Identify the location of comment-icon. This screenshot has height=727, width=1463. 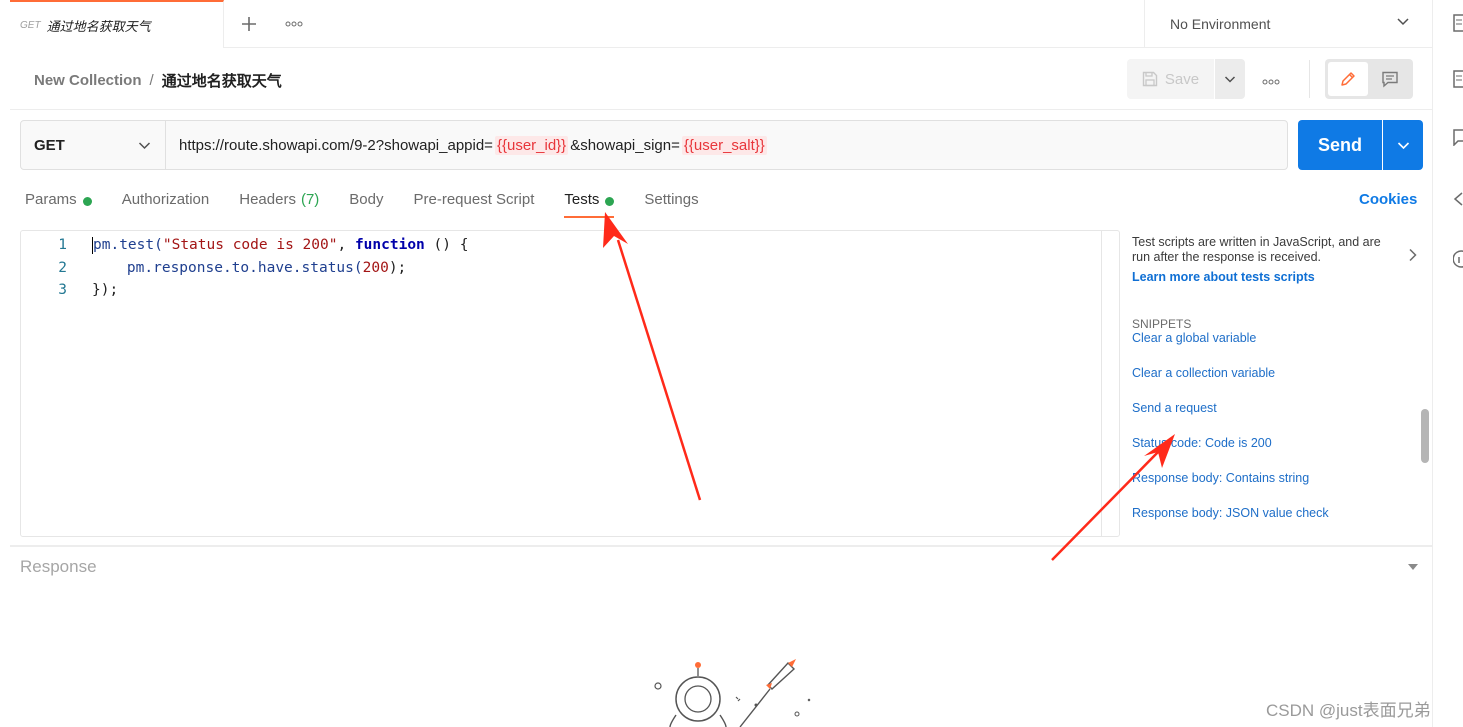
(1390, 79).